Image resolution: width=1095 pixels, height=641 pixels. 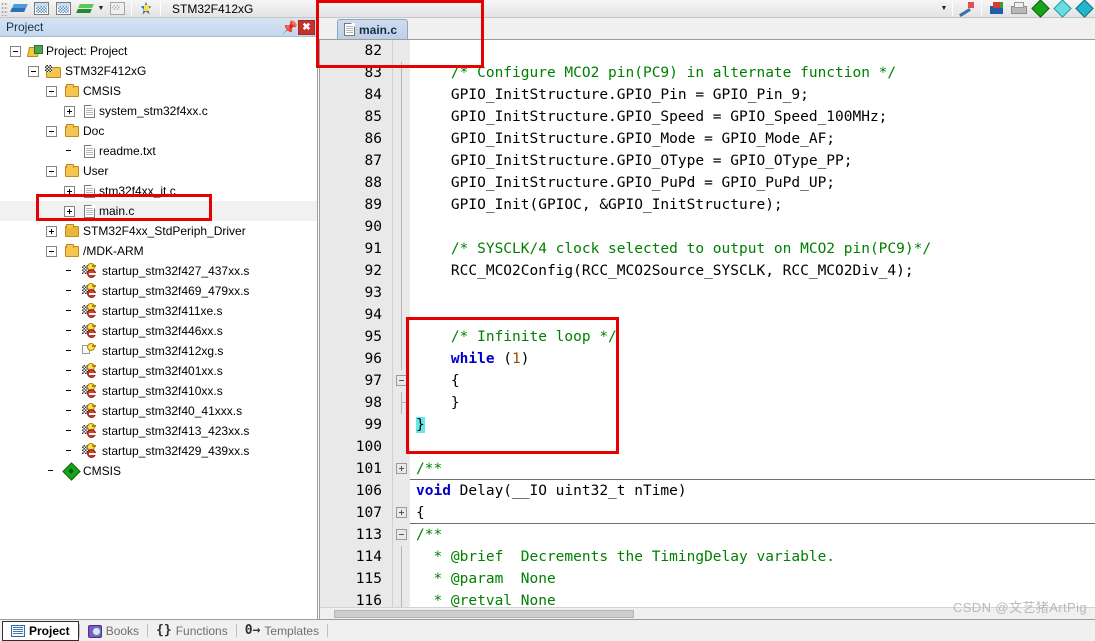 What do you see at coordinates (373, 29) in the screenshot?
I see `editor-tab-main-c: main.c` at bounding box center [373, 29].